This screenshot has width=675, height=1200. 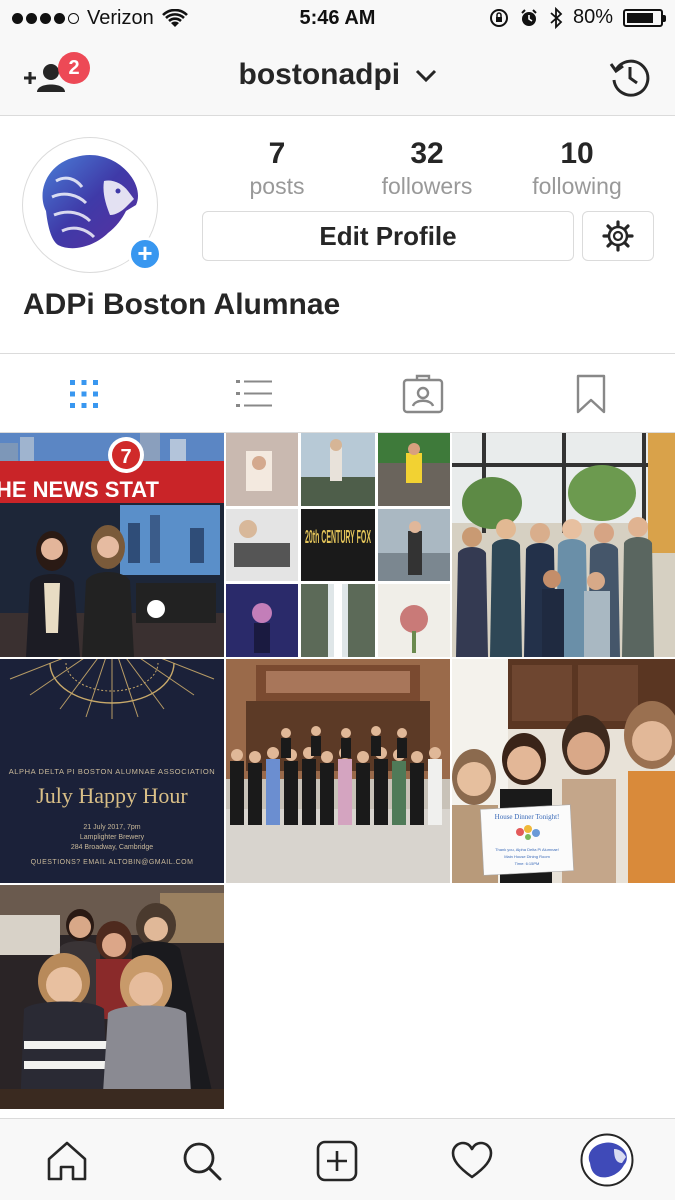 What do you see at coordinates (427, 168) in the screenshot?
I see `followers-count: 32 followers` at bounding box center [427, 168].